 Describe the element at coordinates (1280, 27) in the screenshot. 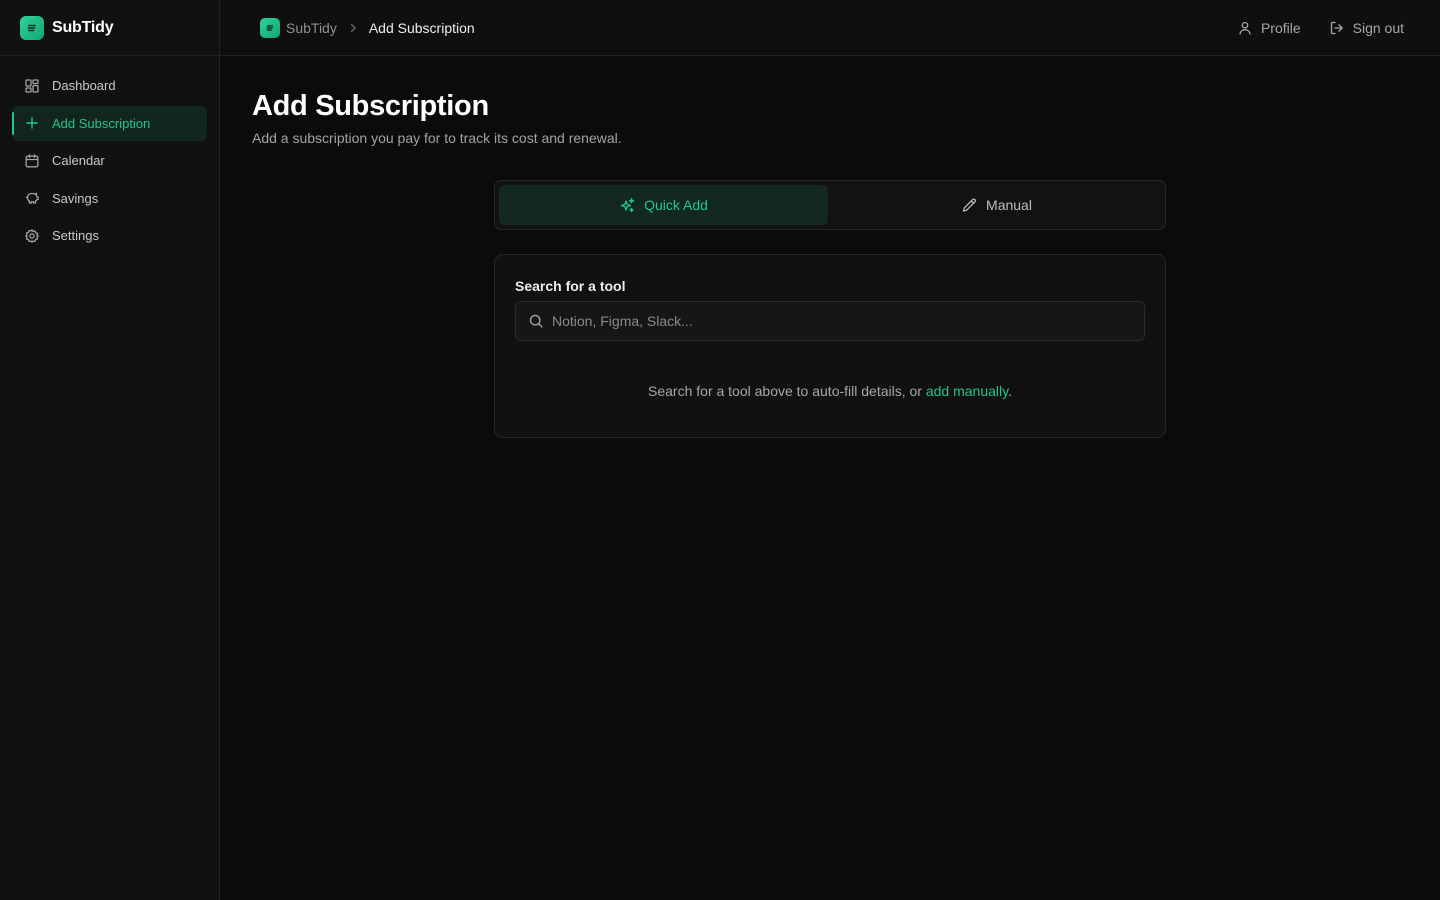

I see `profile-label: Profile` at that location.